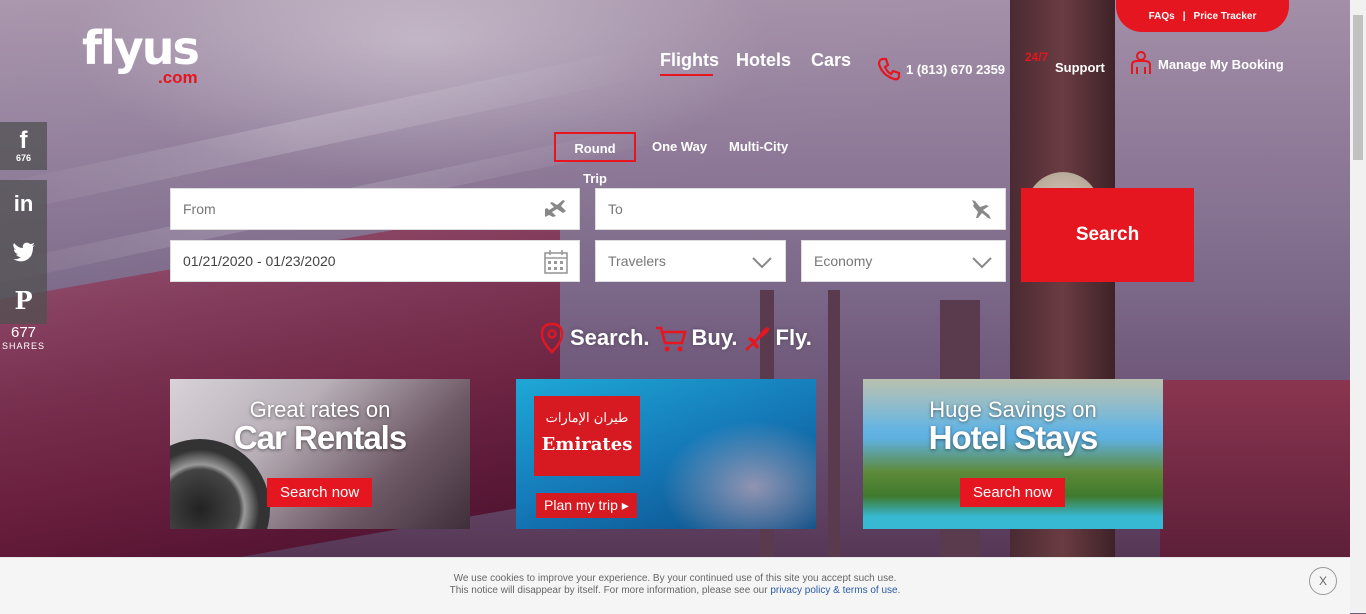 This screenshot has width=1366, height=614. Describe the element at coordinates (23, 332) in the screenshot. I see `share-total-count: 677` at that location.